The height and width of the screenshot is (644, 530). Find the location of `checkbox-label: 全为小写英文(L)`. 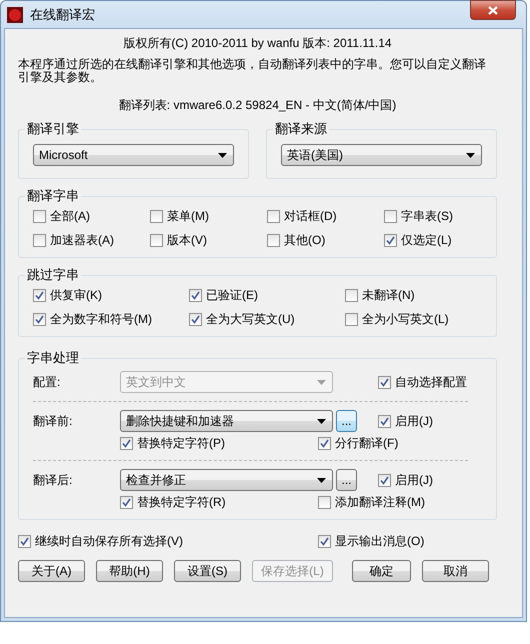

checkbox-label: 全为小写英文(L) is located at coordinates (405, 319).